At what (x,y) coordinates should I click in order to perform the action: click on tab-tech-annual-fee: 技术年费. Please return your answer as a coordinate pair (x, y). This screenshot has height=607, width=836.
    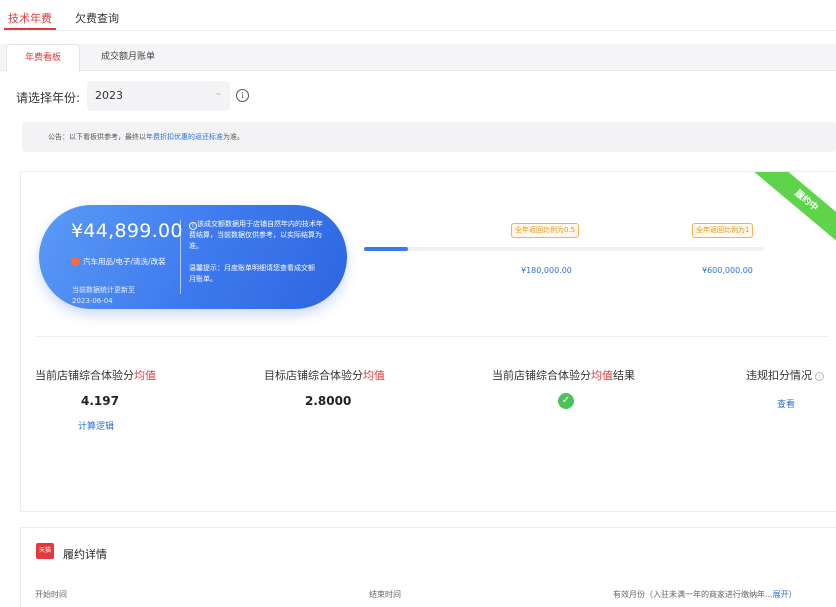
    Looking at the image, I should click on (30, 18).